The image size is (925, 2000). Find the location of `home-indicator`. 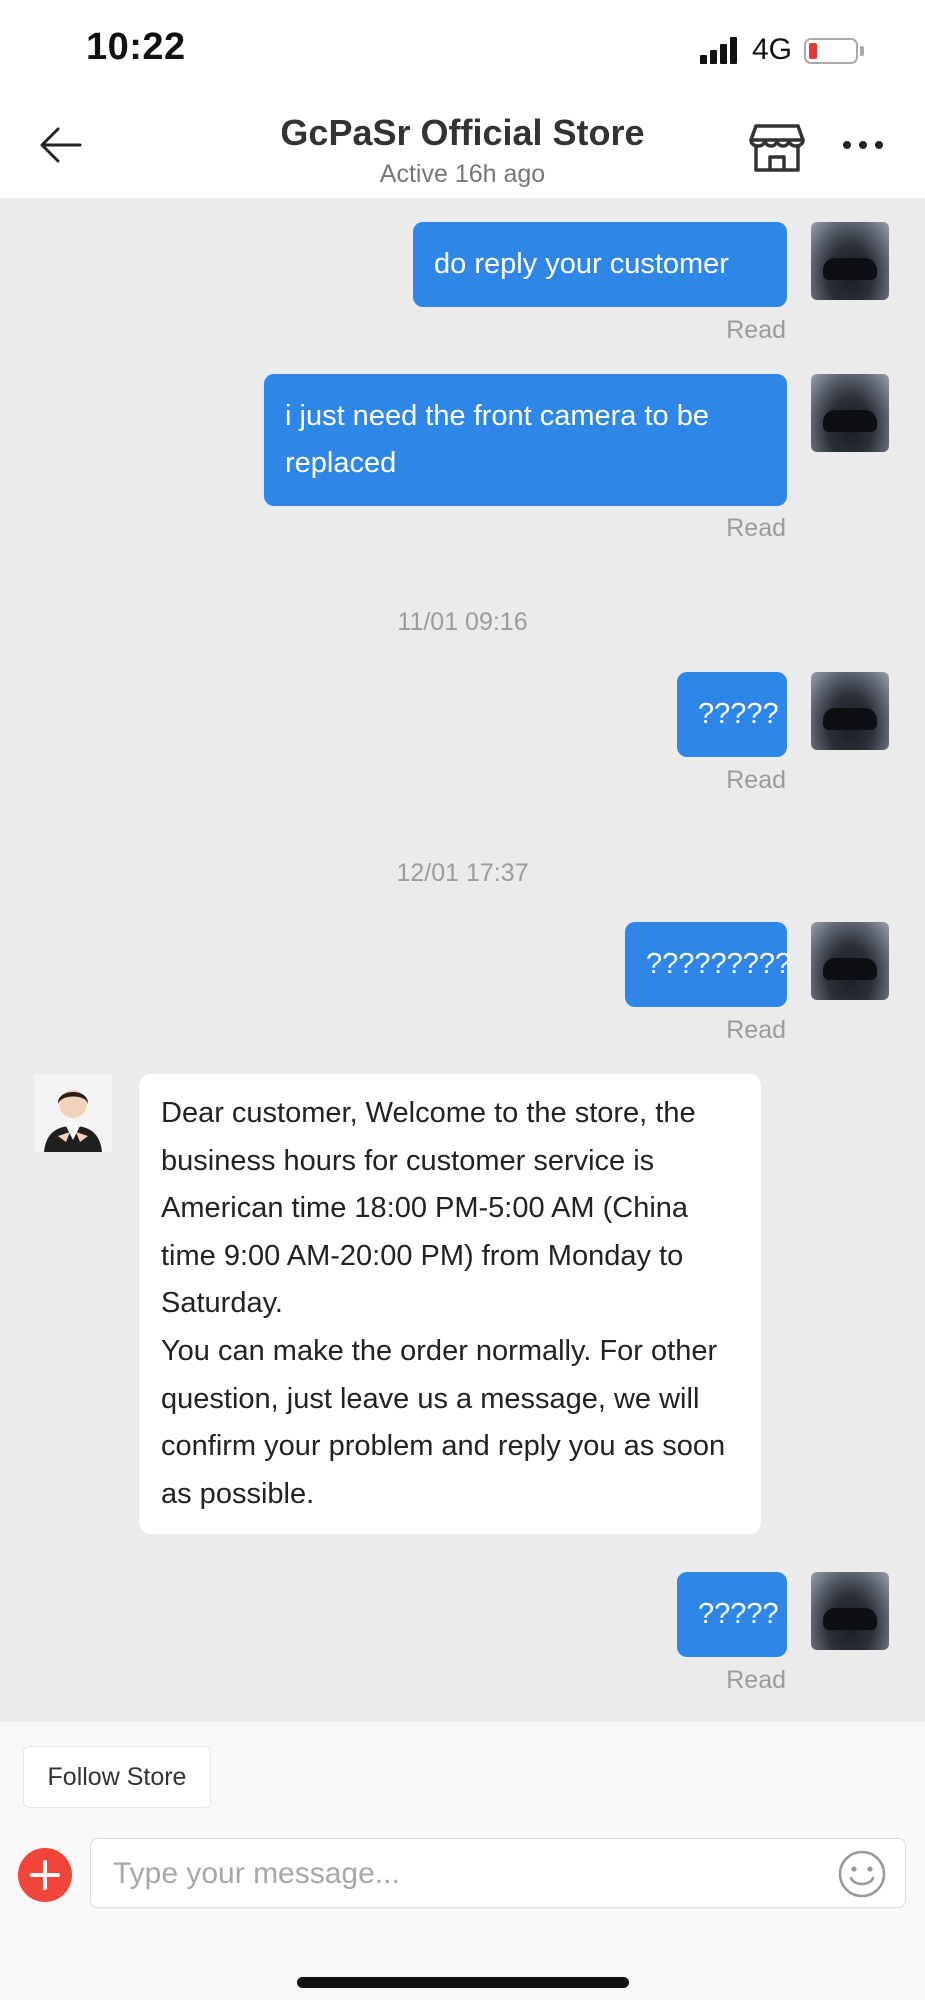

home-indicator is located at coordinates (463, 1982).